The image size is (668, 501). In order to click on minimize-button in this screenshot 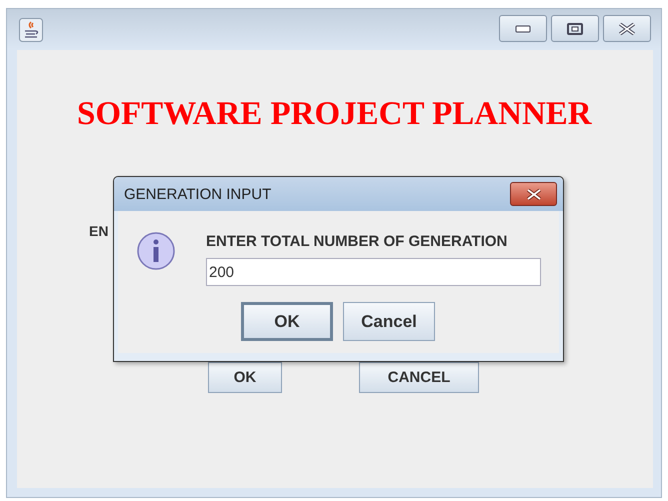, I will do `click(523, 28)`.